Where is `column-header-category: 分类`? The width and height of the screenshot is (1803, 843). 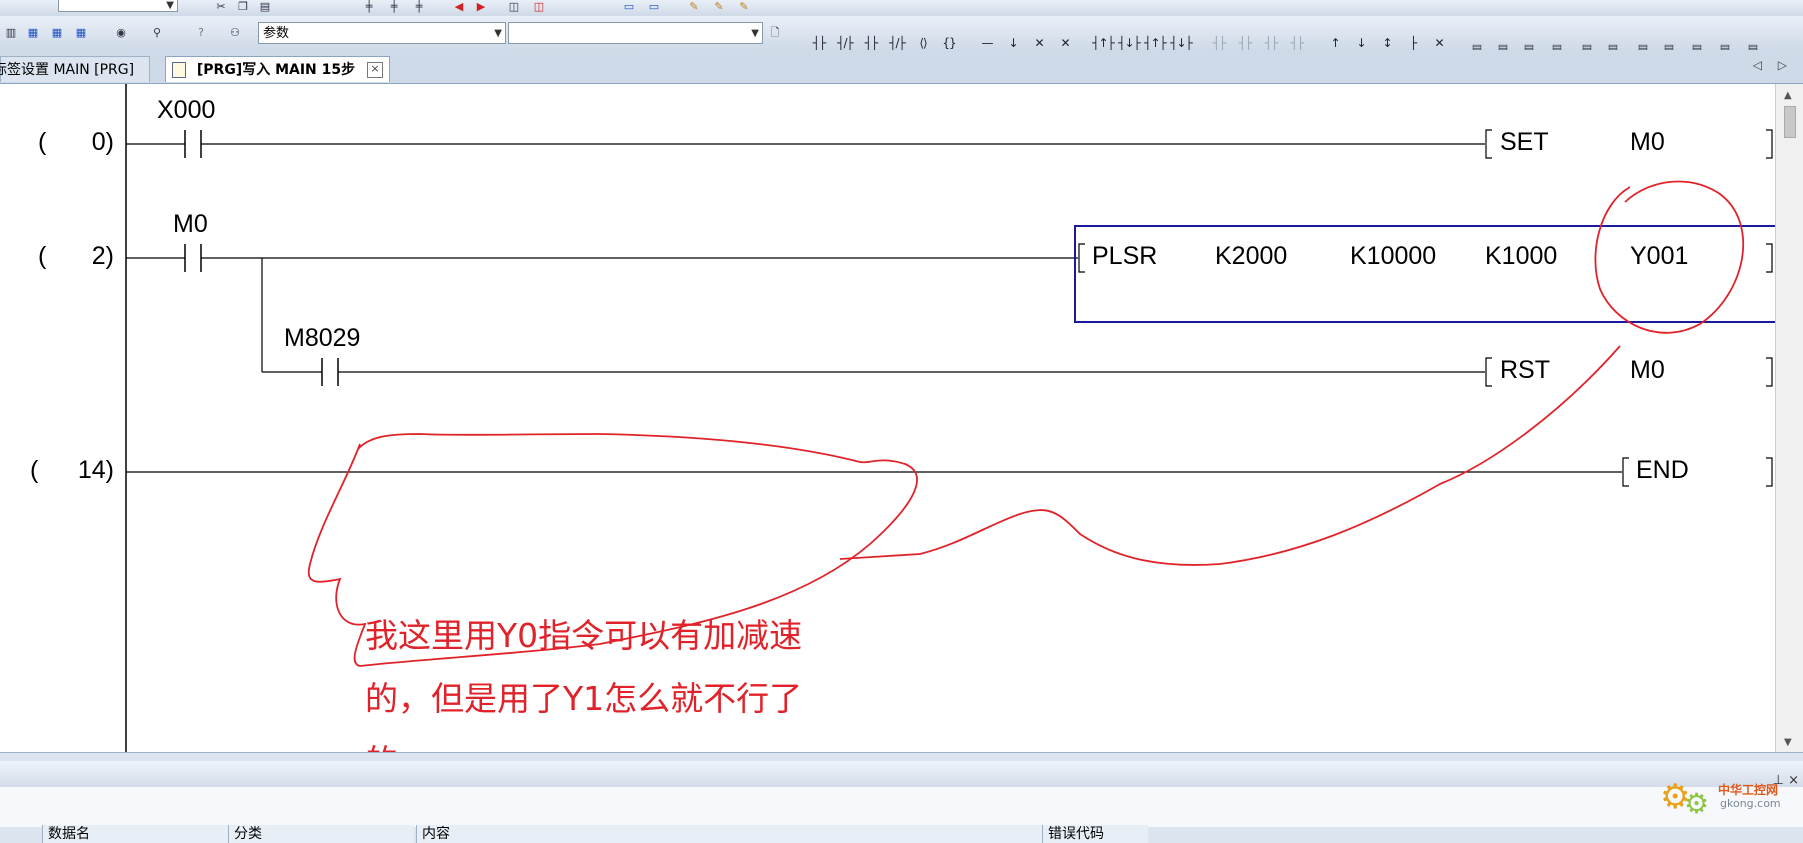 column-header-category: 分类 is located at coordinates (321, 834).